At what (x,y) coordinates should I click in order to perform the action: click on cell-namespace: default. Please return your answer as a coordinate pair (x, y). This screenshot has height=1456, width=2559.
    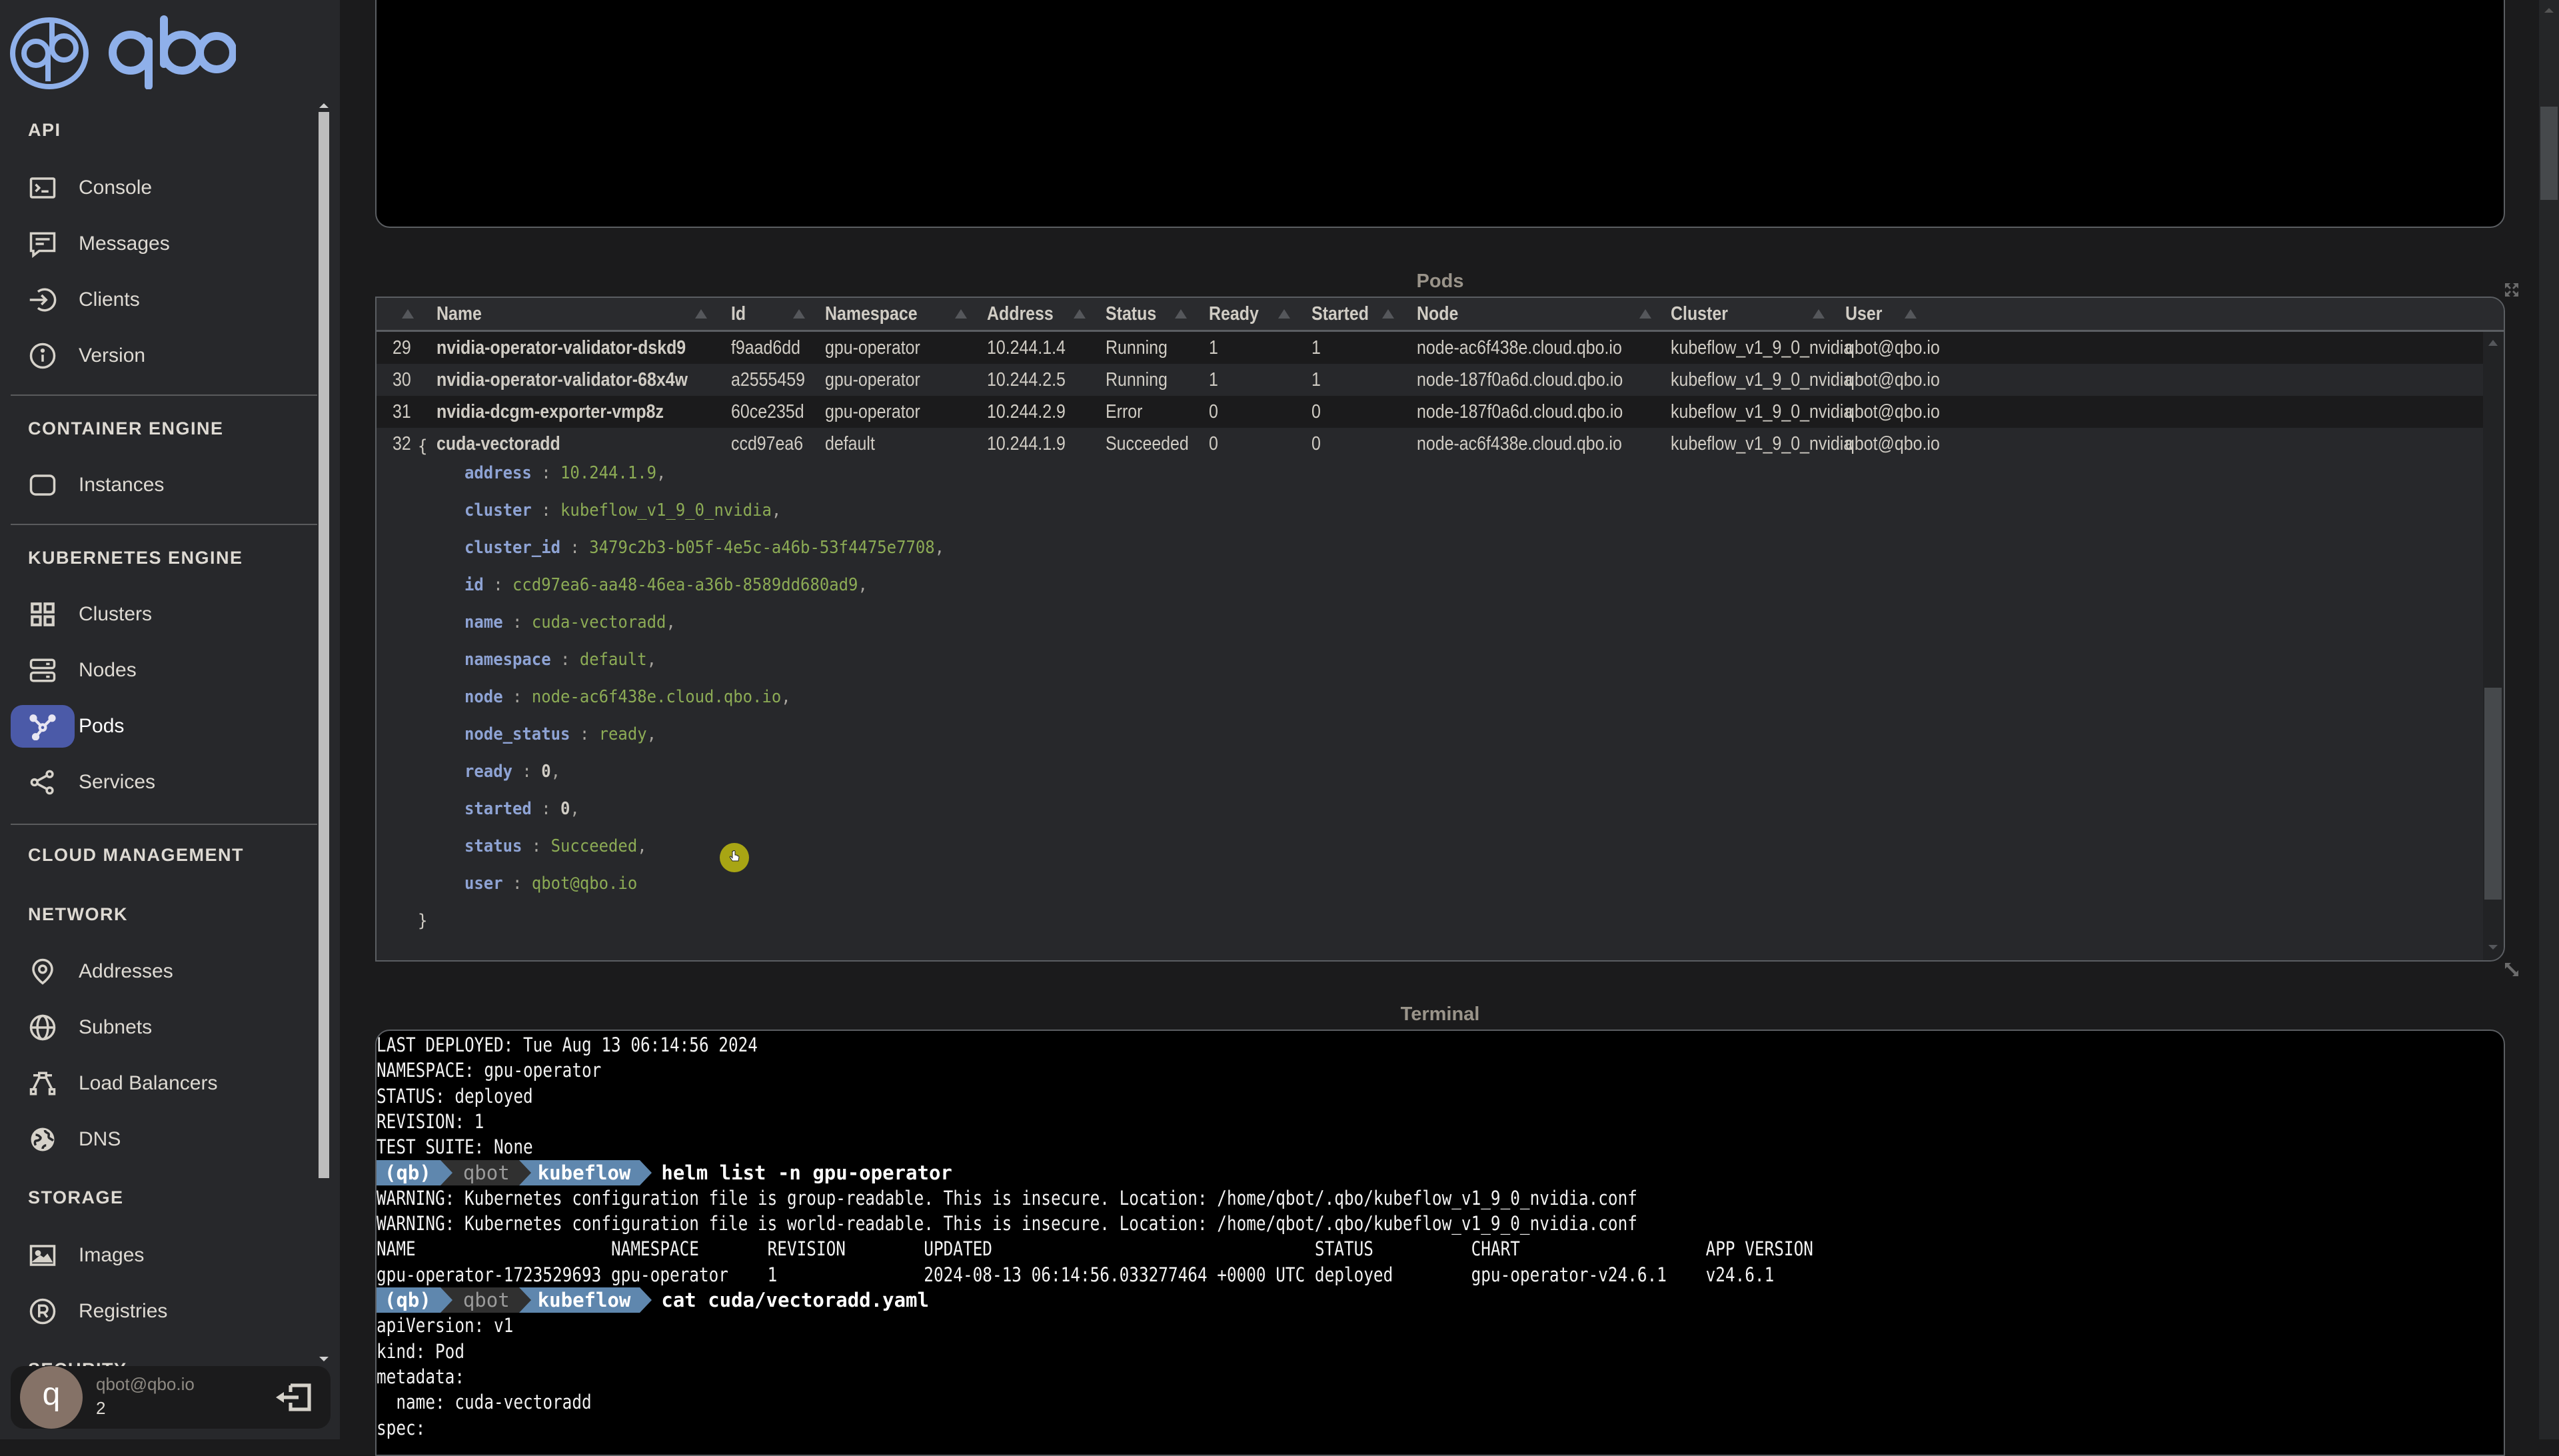
    Looking at the image, I should click on (850, 443).